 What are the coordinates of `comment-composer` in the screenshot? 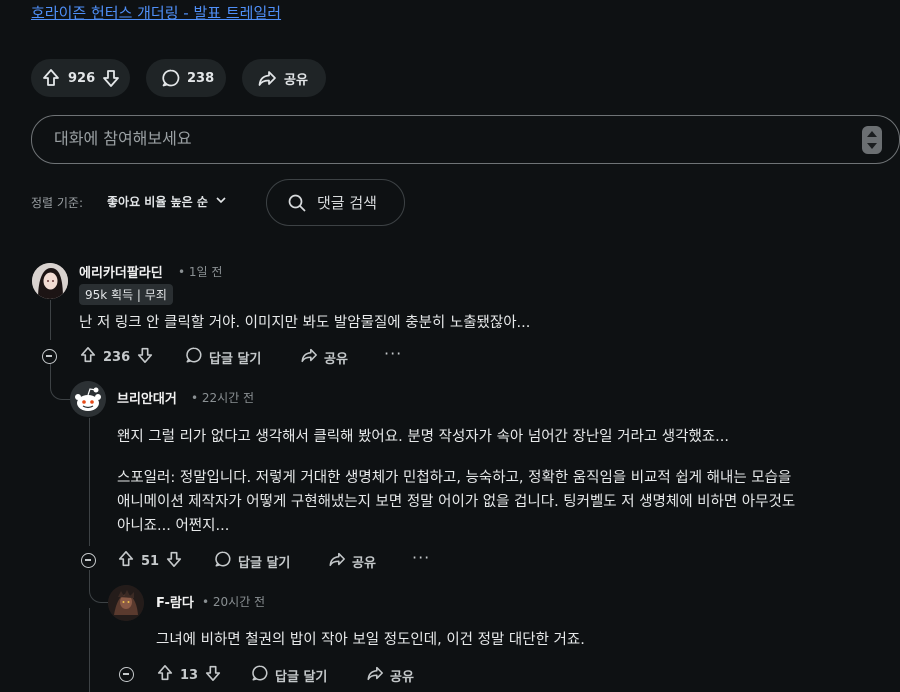 It's located at (465, 139).